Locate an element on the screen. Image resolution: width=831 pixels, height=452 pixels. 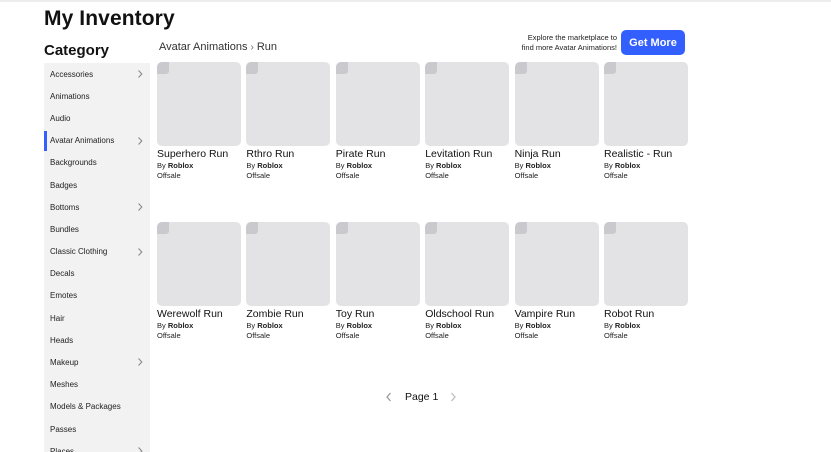
sidebar-item-bottoms: Bottoms is located at coordinates (97, 207).